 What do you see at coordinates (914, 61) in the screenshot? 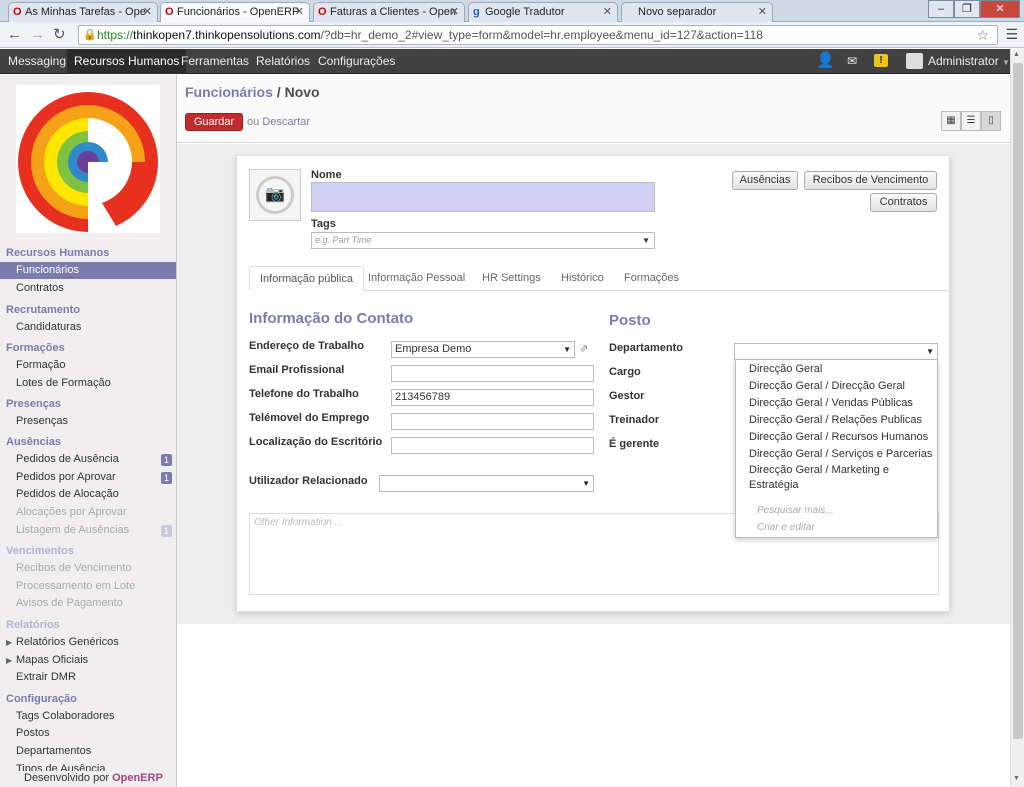
I see `avatar` at bounding box center [914, 61].